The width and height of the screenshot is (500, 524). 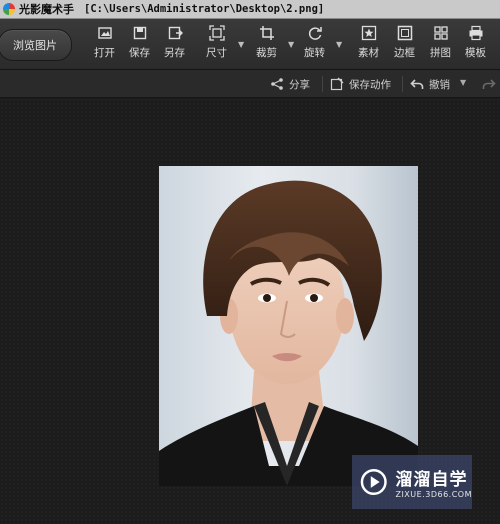 I want to click on crop-dropdown-arrow-icon: ▼, so click(x=291, y=44).